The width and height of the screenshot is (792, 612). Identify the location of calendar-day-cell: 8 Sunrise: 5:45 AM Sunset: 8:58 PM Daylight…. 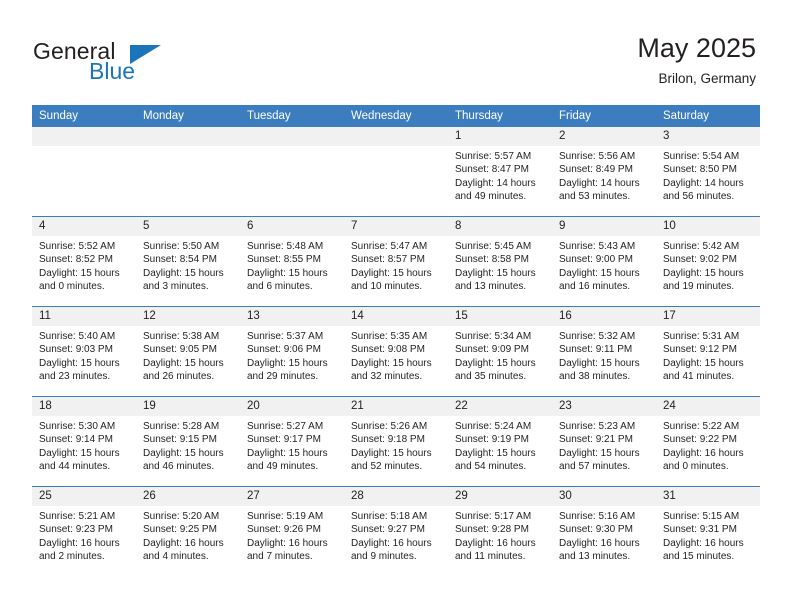
(500, 261).